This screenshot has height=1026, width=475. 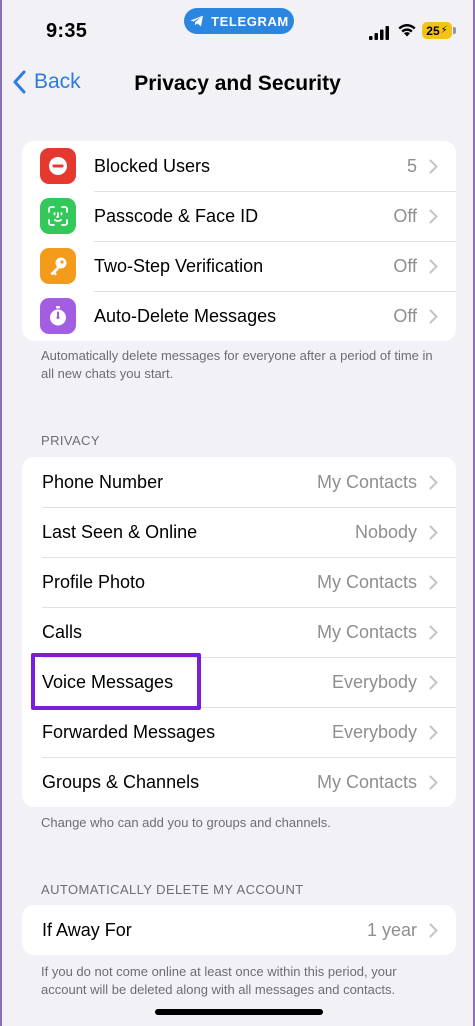 I want to click on row-label: Auto-Delete Messages, so click(x=185, y=315).